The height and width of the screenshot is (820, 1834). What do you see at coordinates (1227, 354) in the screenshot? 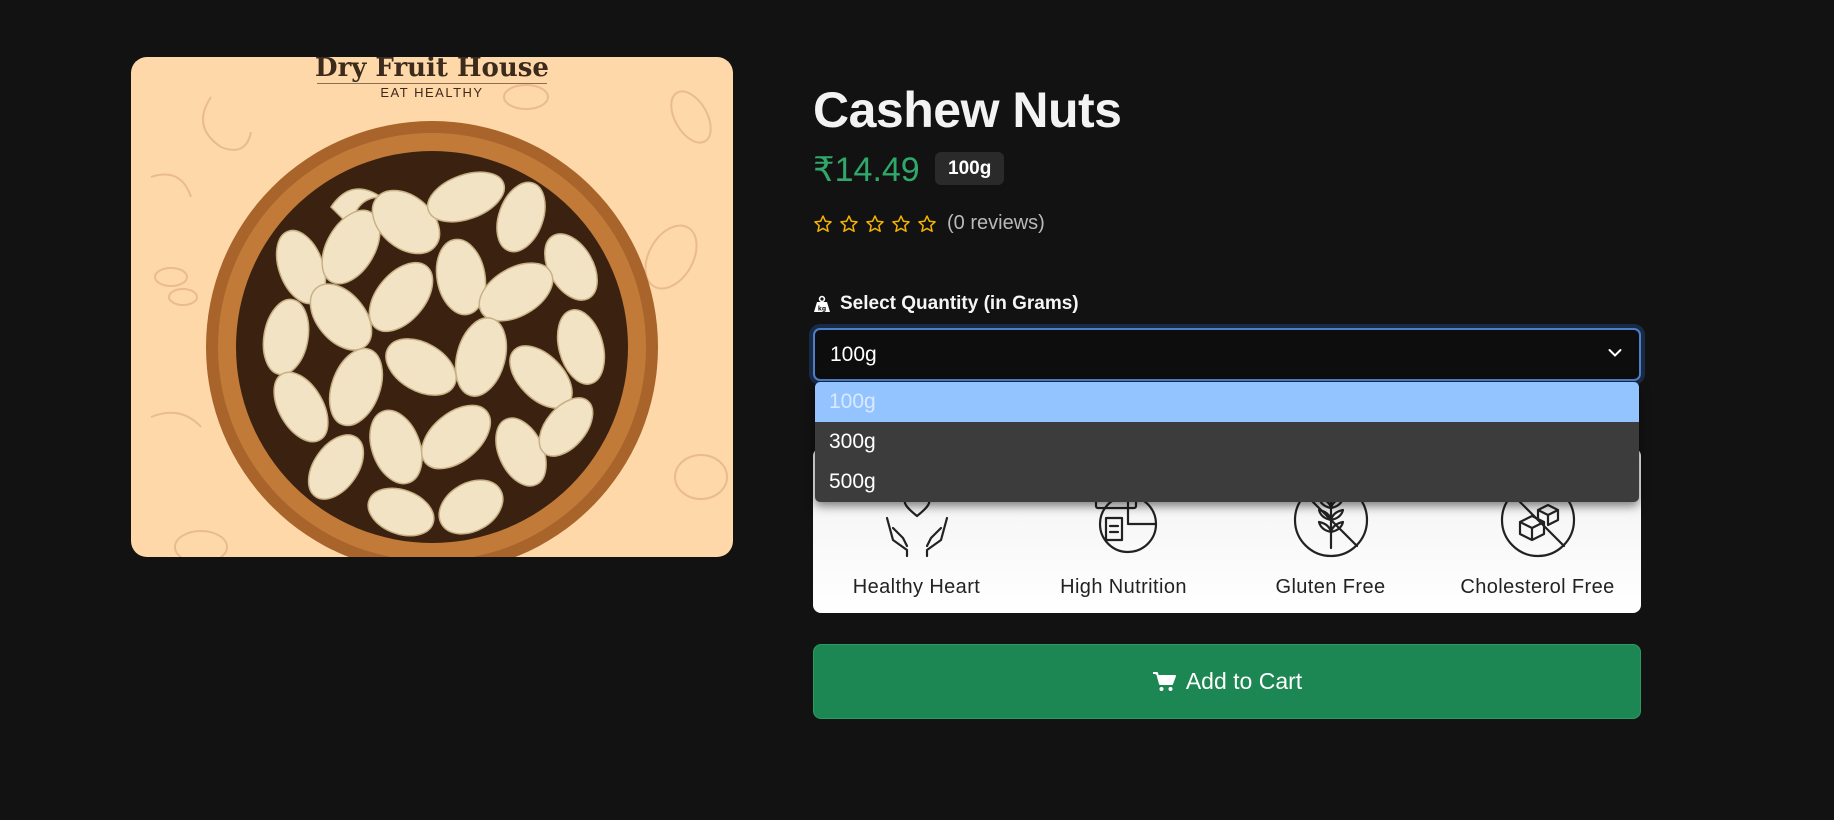
I see `quantity-select: 100g` at bounding box center [1227, 354].